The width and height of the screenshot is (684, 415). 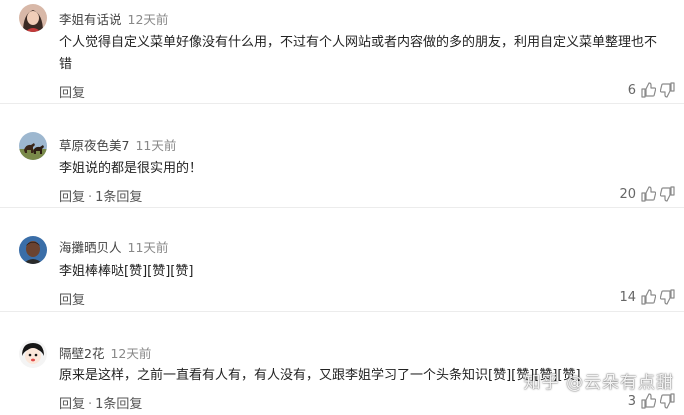 I want to click on like-area: 14, so click(x=647, y=297).